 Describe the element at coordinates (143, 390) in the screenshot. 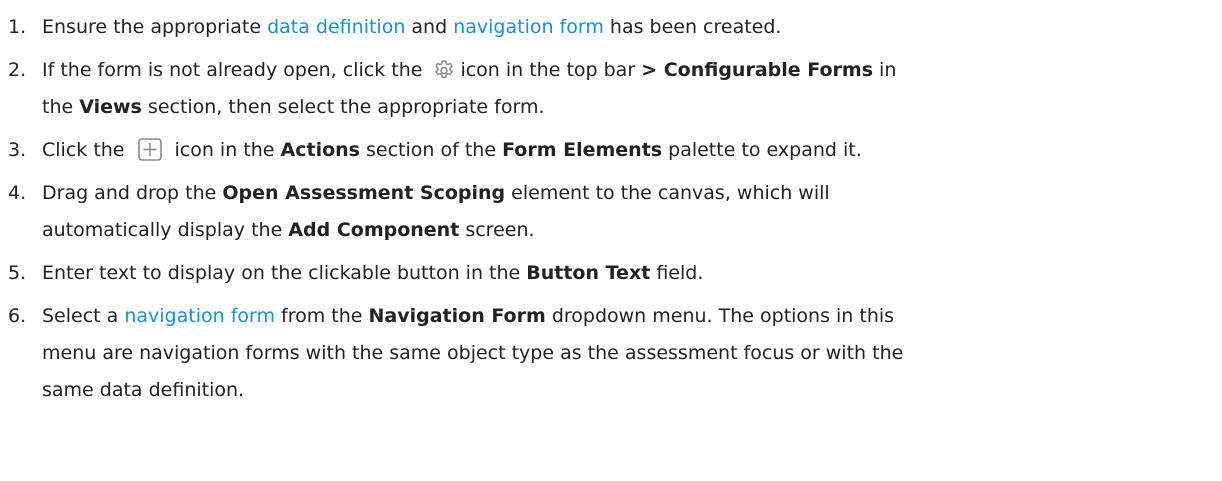

I see `step-text: same data definition.` at that location.